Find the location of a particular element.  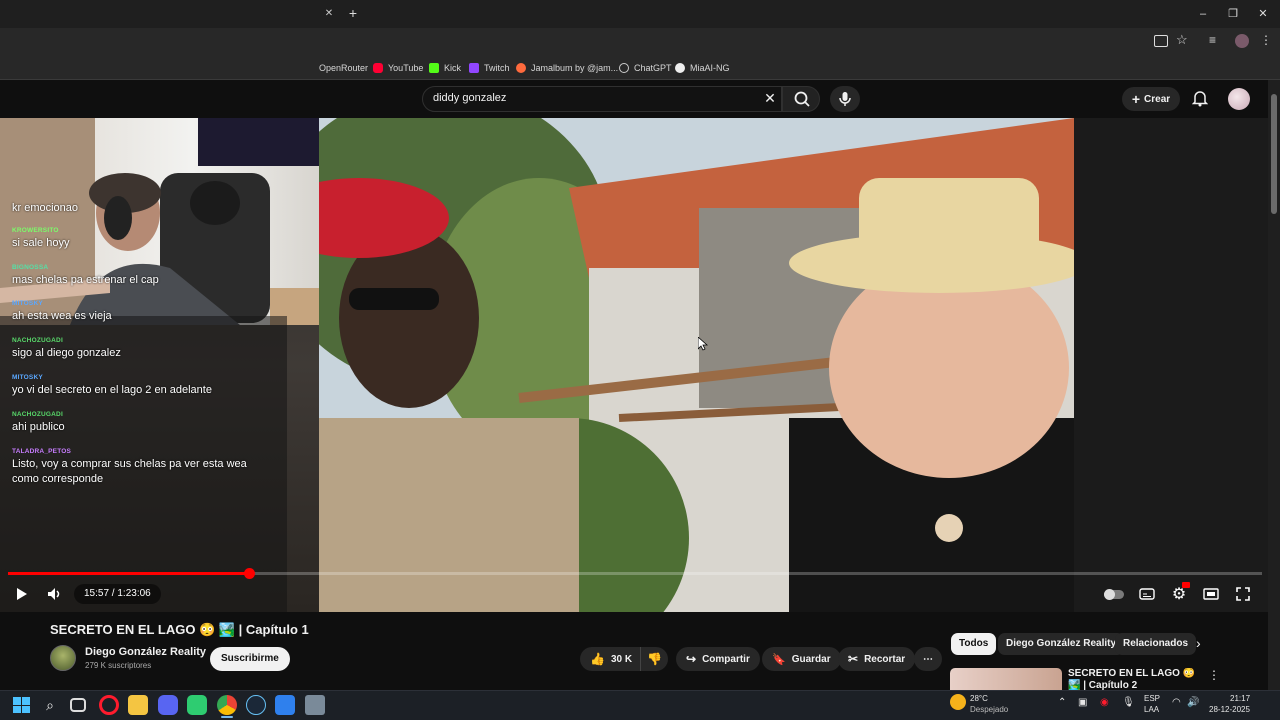

chat-message: KROWERSITO si sale hoyy is located at coordinates (143, 239).